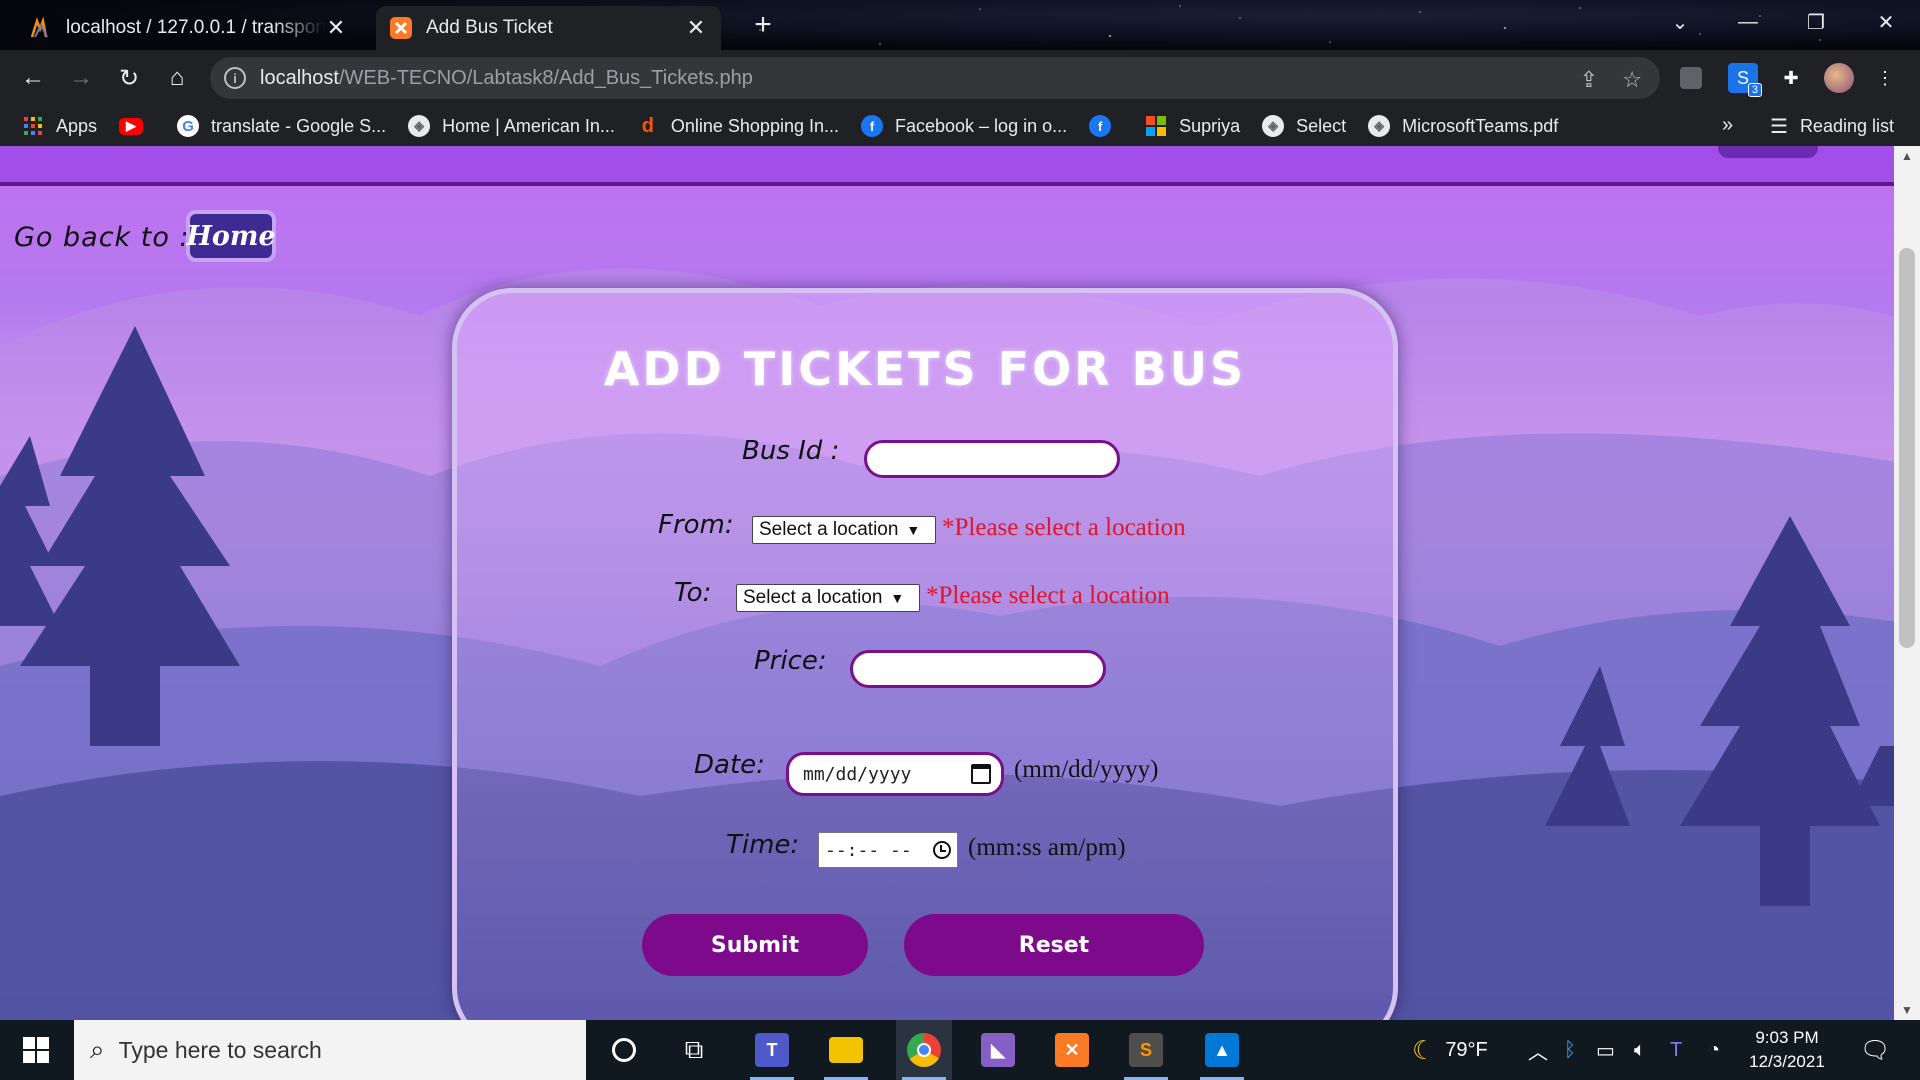 The height and width of the screenshot is (1080, 1920). I want to click on wifi-icon: ◔, so click(1714, 1050).